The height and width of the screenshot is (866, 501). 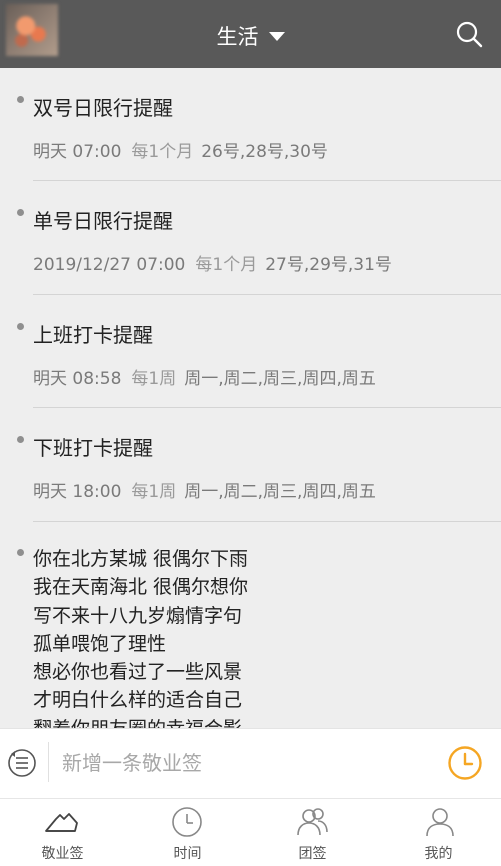 I want to click on category-title: 生活, so click(x=237, y=37).